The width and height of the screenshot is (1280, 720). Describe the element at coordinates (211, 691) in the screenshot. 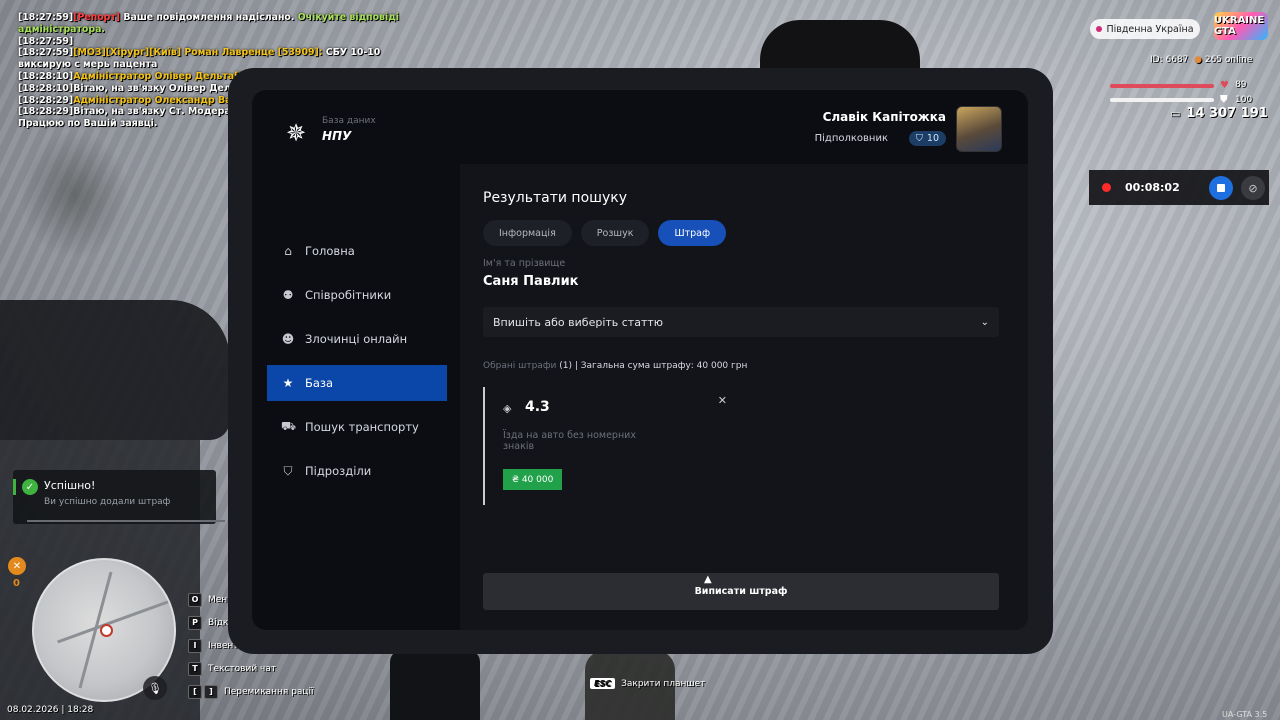

I see `key-cap: ]` at that location.